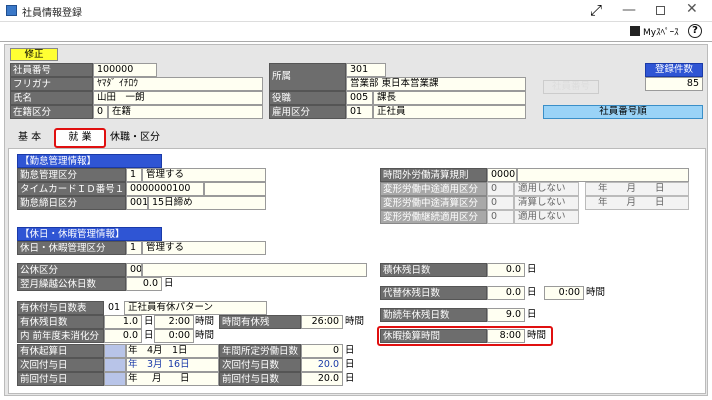 The image size is (712, 400). I want to click on closing-day-value: 15日締め, so click(207, 203).